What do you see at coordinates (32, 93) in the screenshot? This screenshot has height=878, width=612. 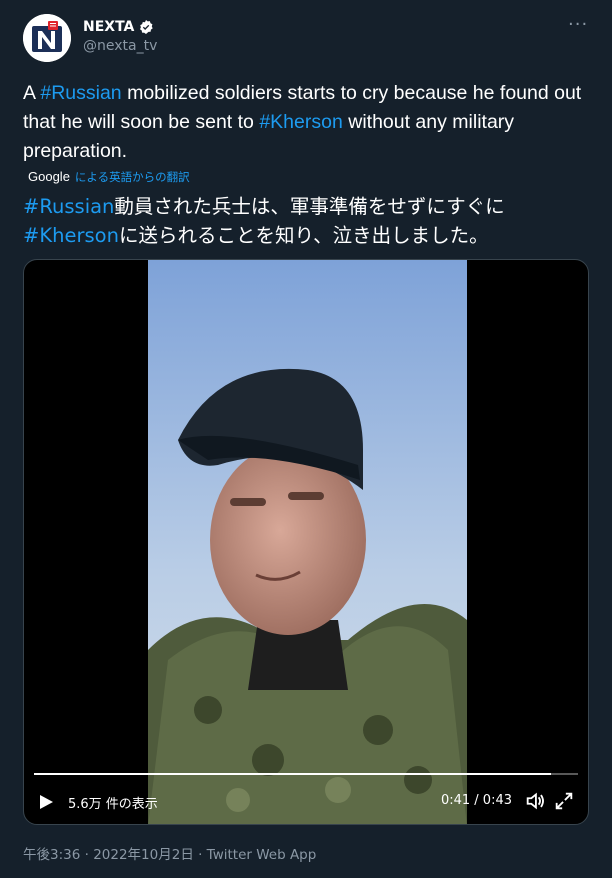 I see `text-segment: A` at bounding box center [32, 93].